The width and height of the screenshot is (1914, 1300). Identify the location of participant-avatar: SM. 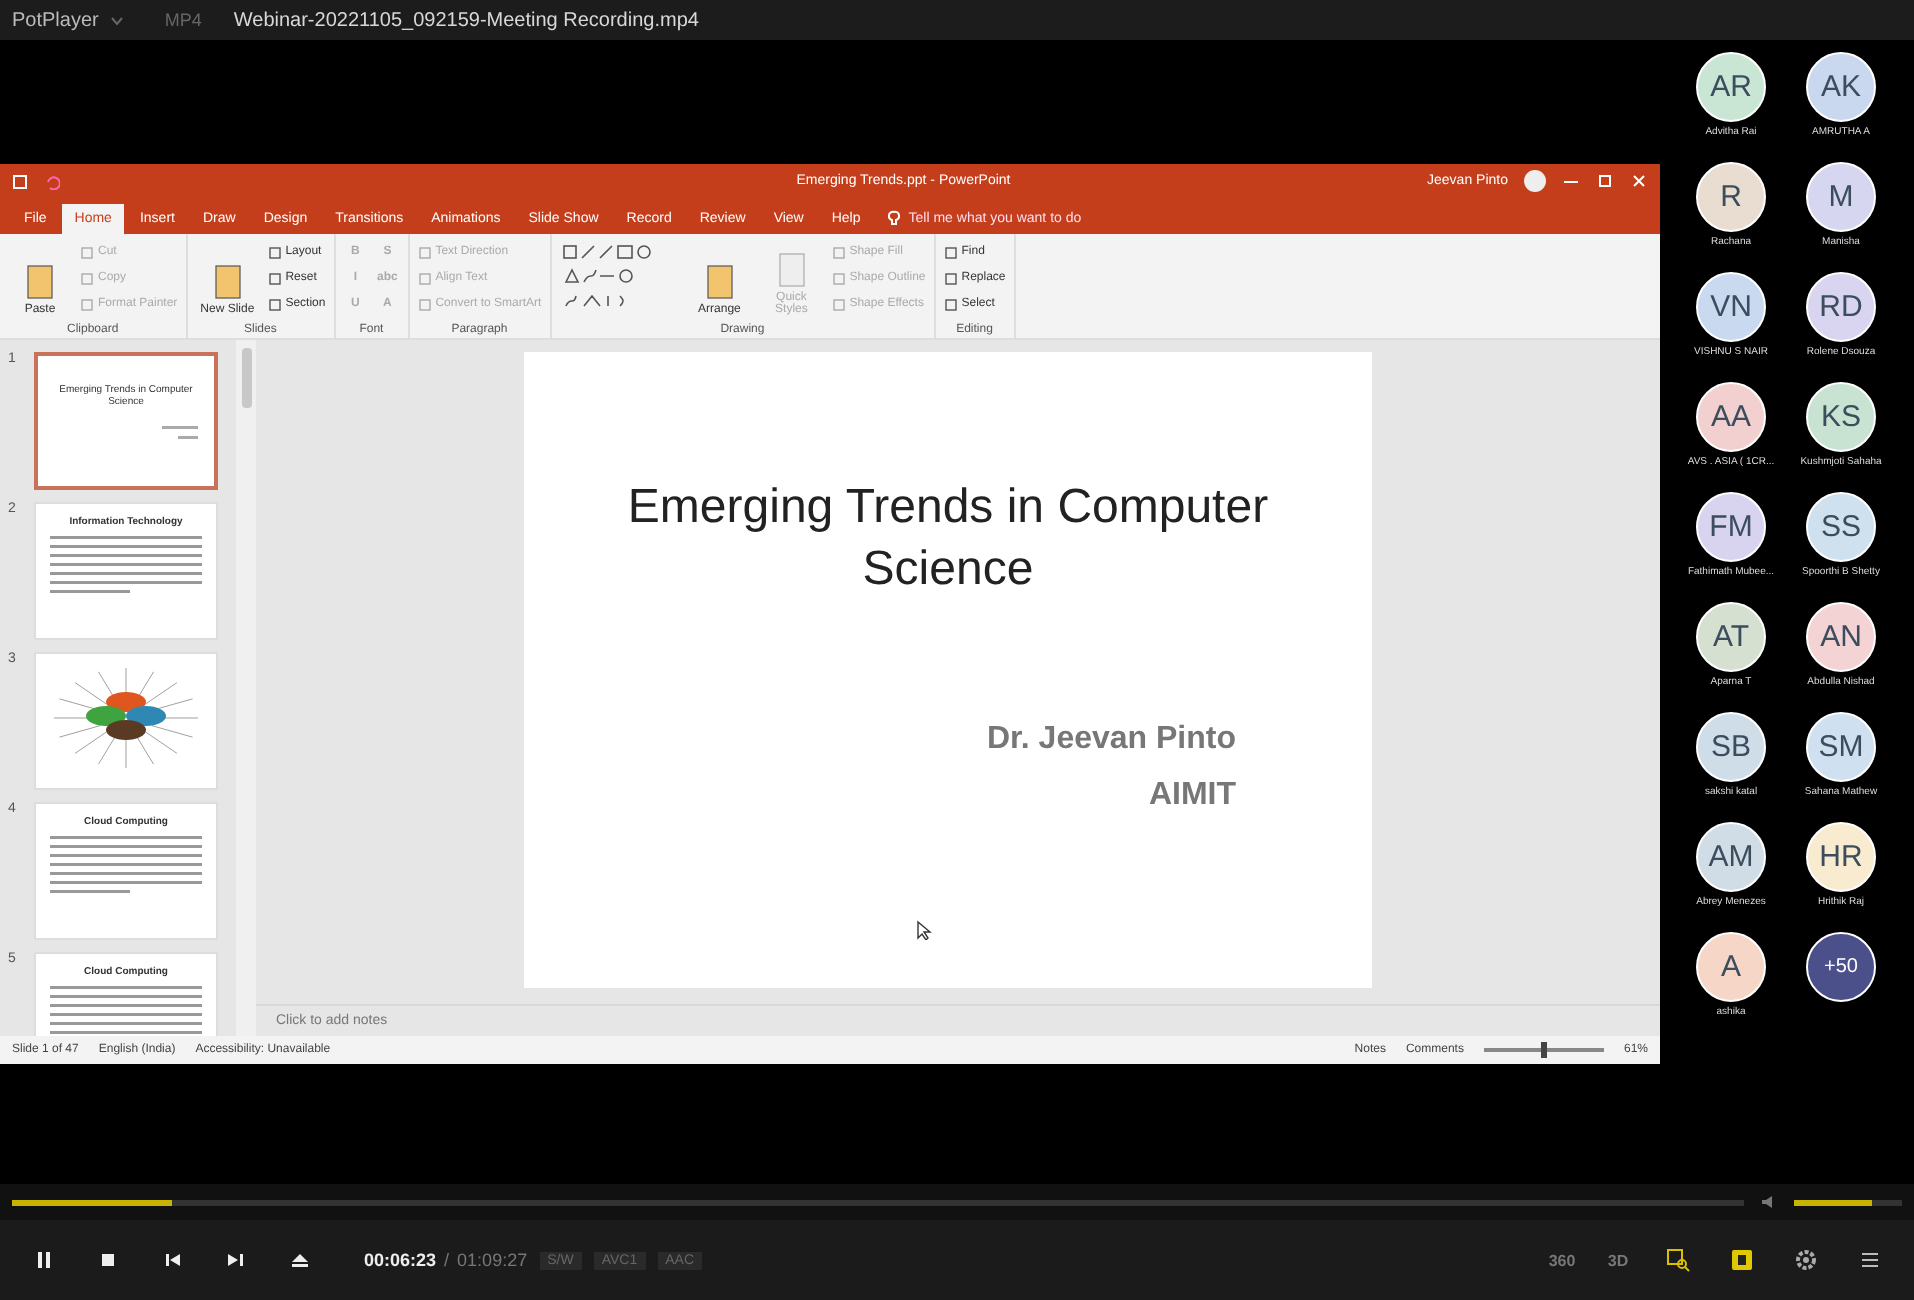
(1841, 747).